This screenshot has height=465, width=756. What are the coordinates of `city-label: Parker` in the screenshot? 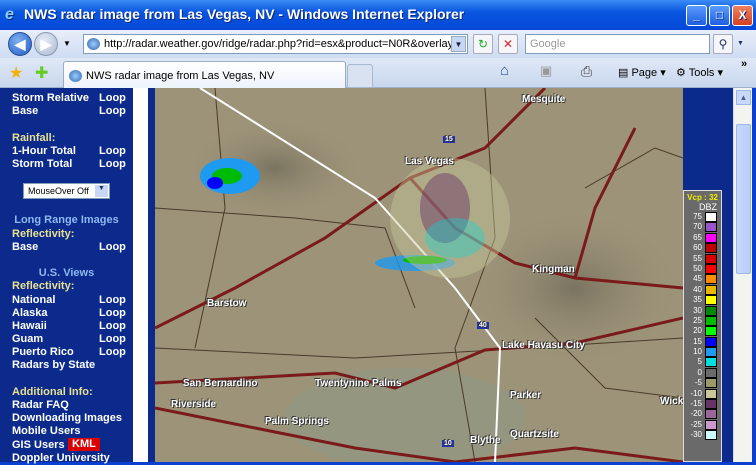 It's located at (526, 395).